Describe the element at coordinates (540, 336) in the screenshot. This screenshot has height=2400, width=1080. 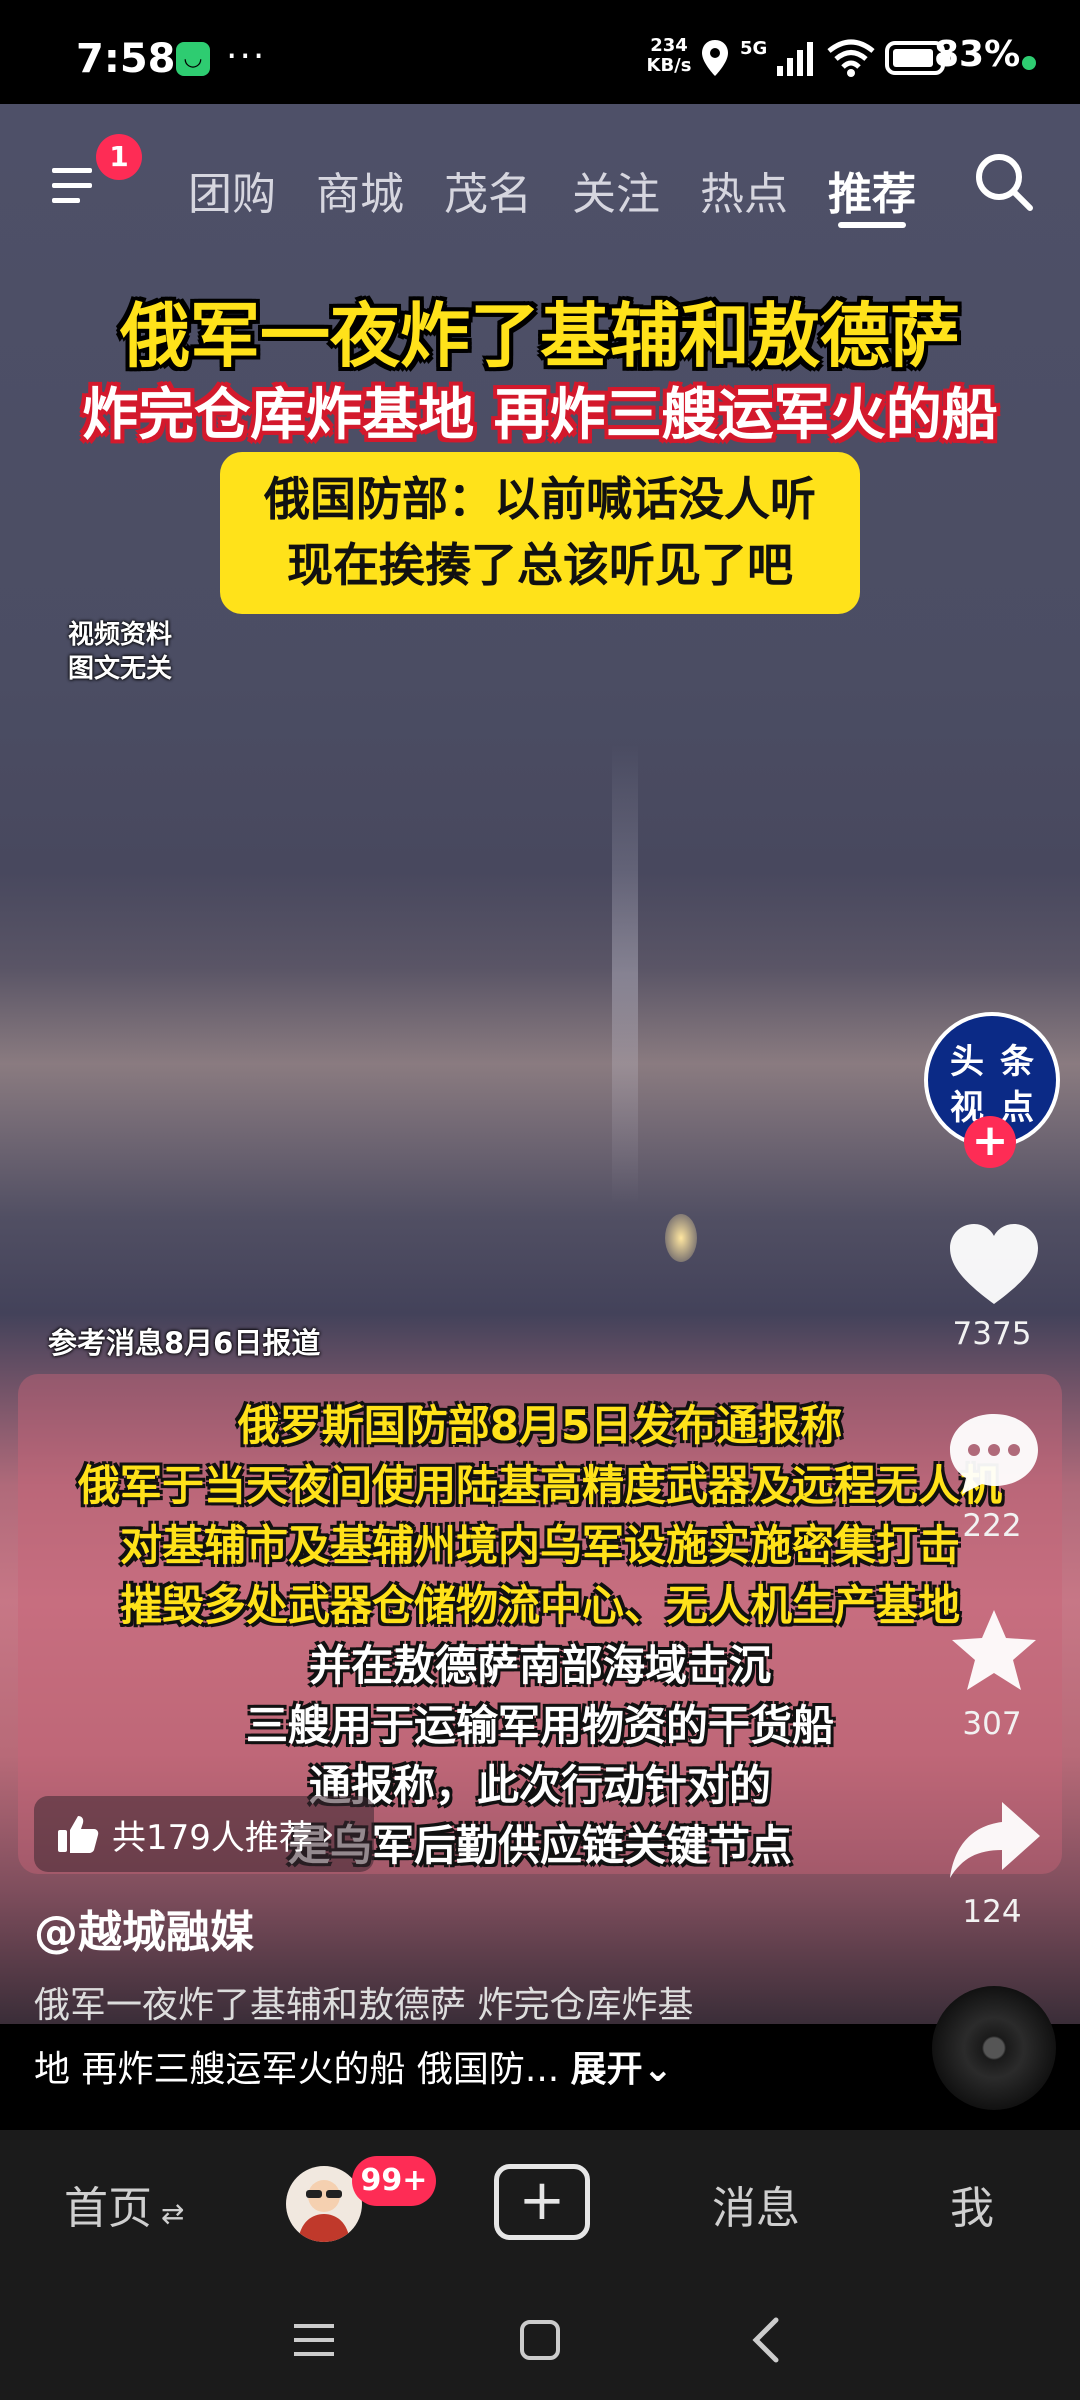
I see `video-headline: 俄军一夜炸了基辅和敖德萨` at that location.